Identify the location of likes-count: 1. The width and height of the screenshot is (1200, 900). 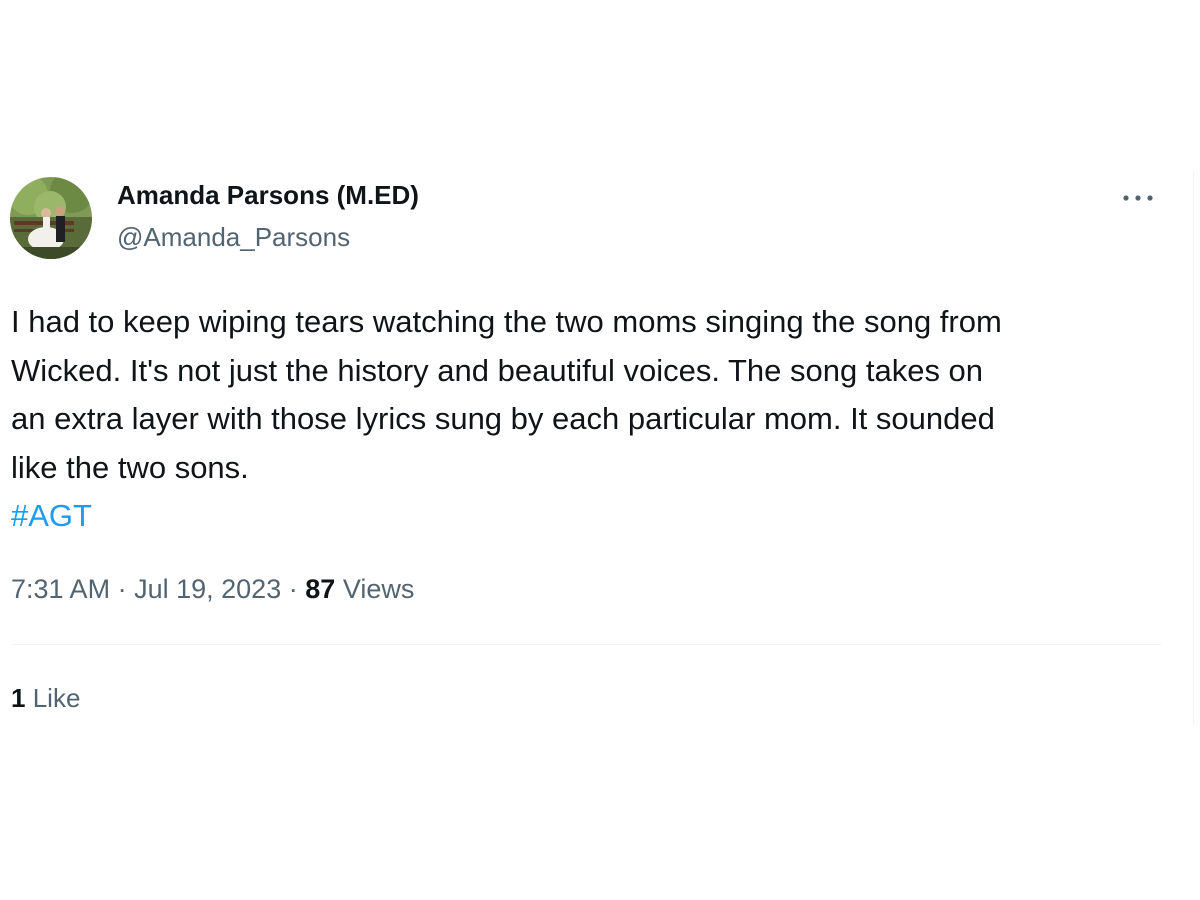
(18, 698).